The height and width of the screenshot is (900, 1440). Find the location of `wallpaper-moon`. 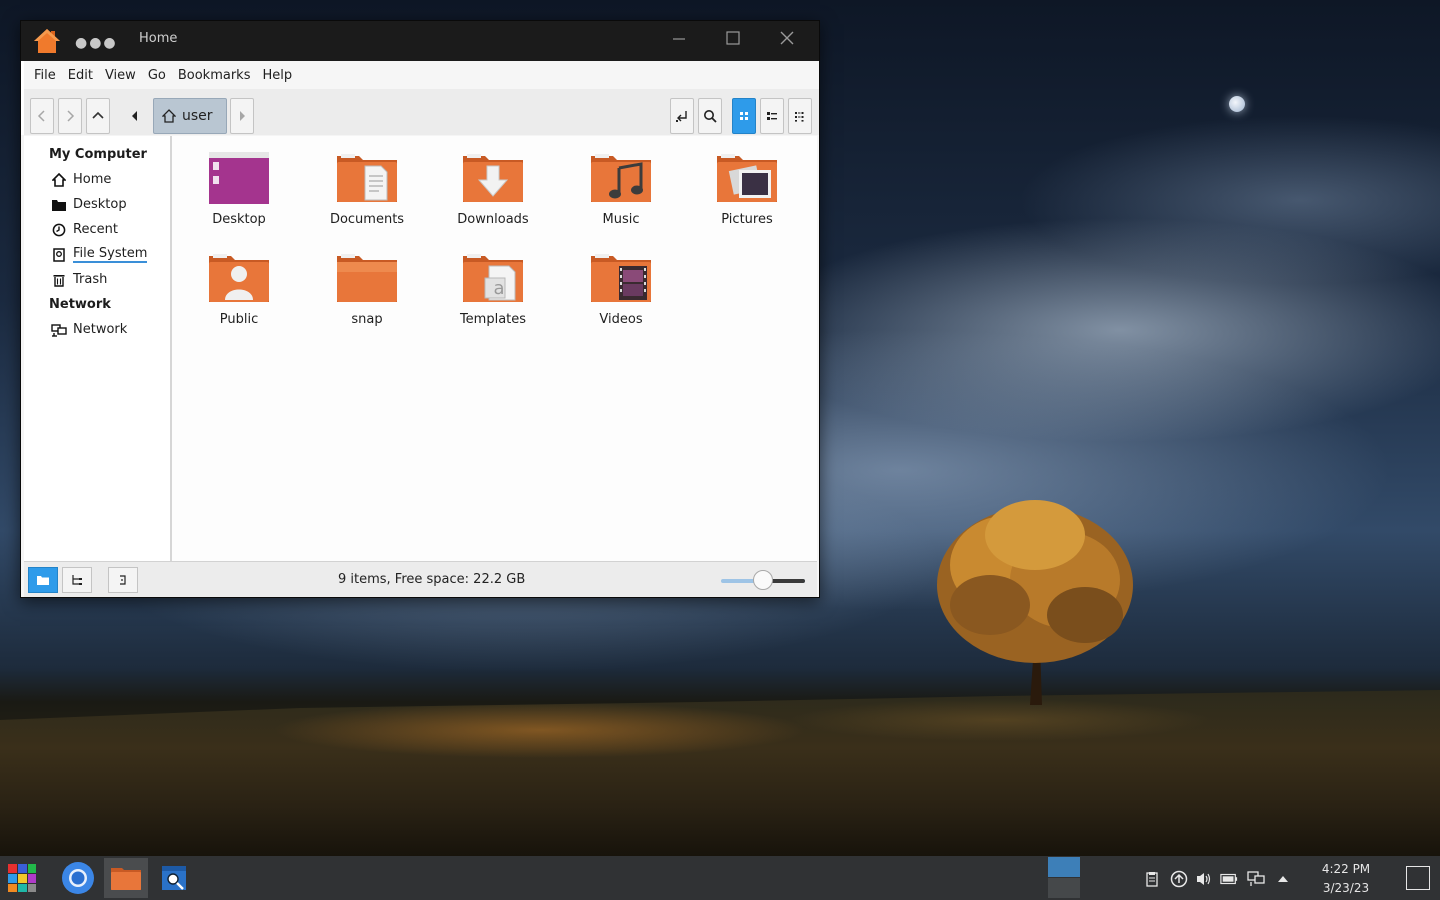

wallpaper-moon is located at coordinates (1237, 104).